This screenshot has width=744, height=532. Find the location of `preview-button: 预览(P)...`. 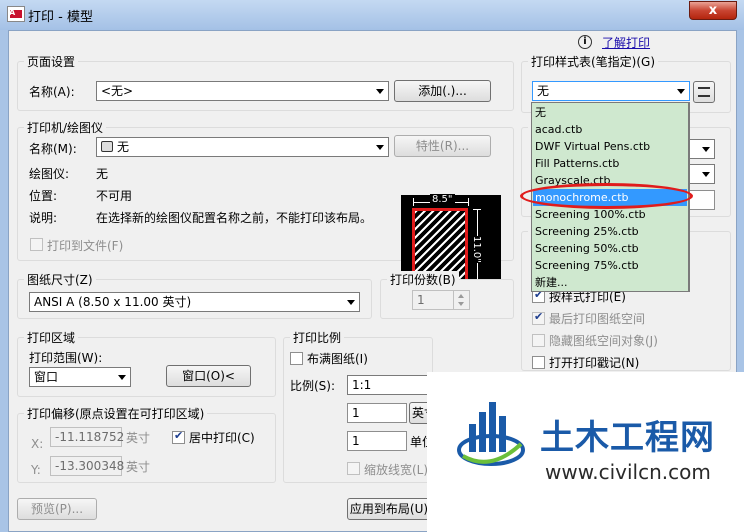

preview-button: 预览(P)... is located at coordinates (57, 509).